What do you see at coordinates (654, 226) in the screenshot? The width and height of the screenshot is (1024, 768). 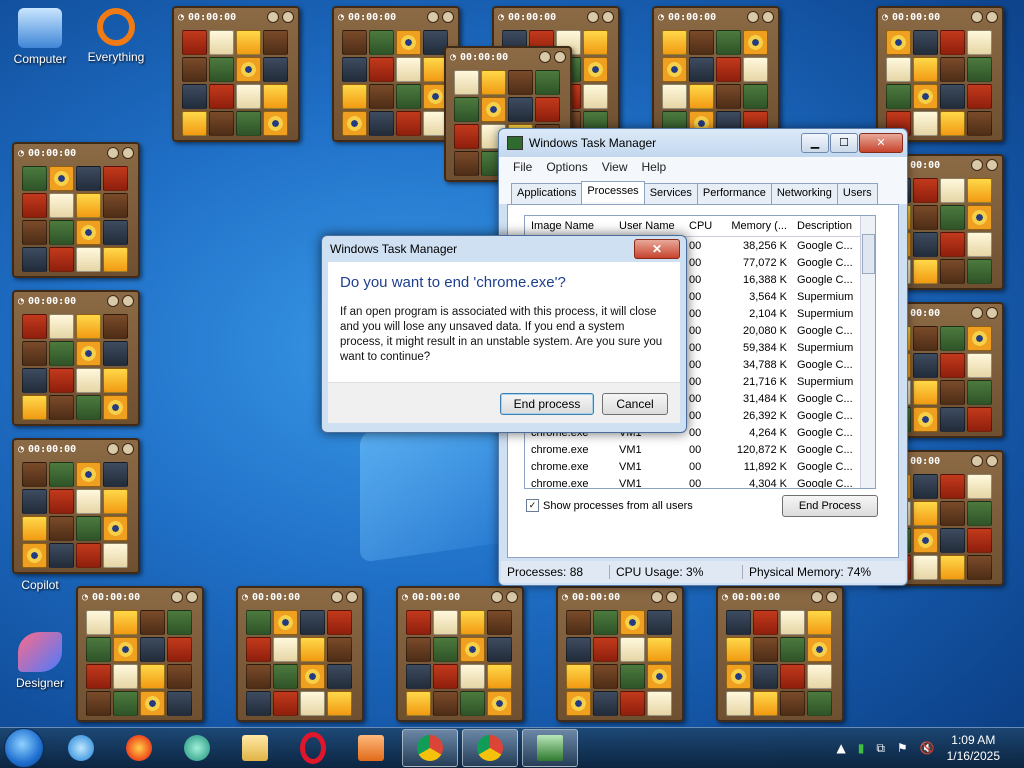 I see `column-user-name: User Name` at bounding box center [654, 226].